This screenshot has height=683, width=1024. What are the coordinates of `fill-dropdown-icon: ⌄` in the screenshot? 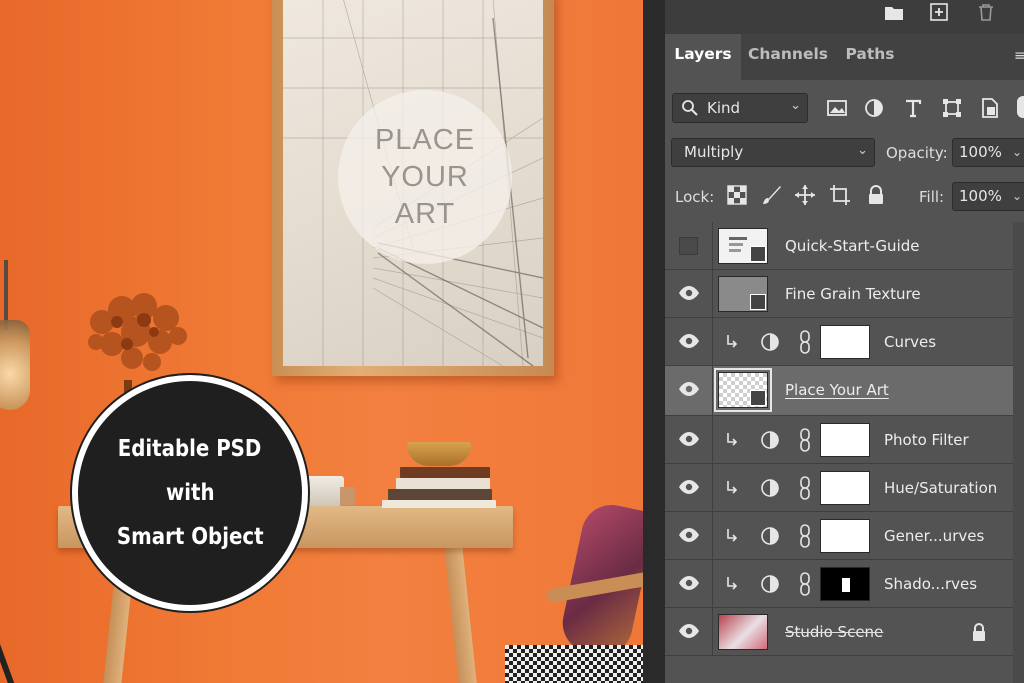 It's located at (1016, 196).